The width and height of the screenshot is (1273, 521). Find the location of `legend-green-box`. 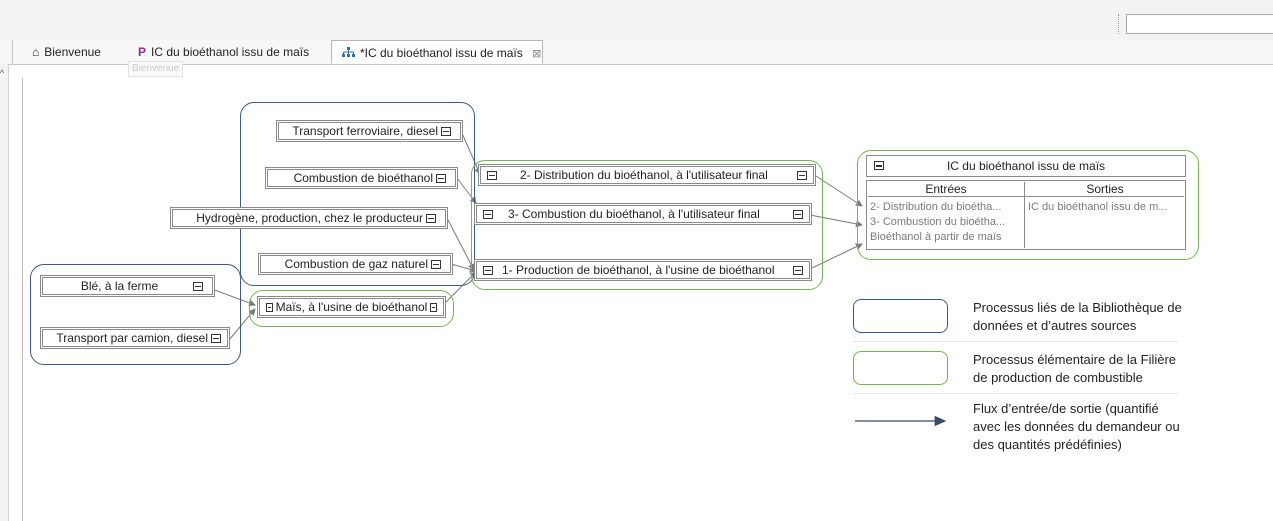

legend-green-box is located at coordinates (900, 368).